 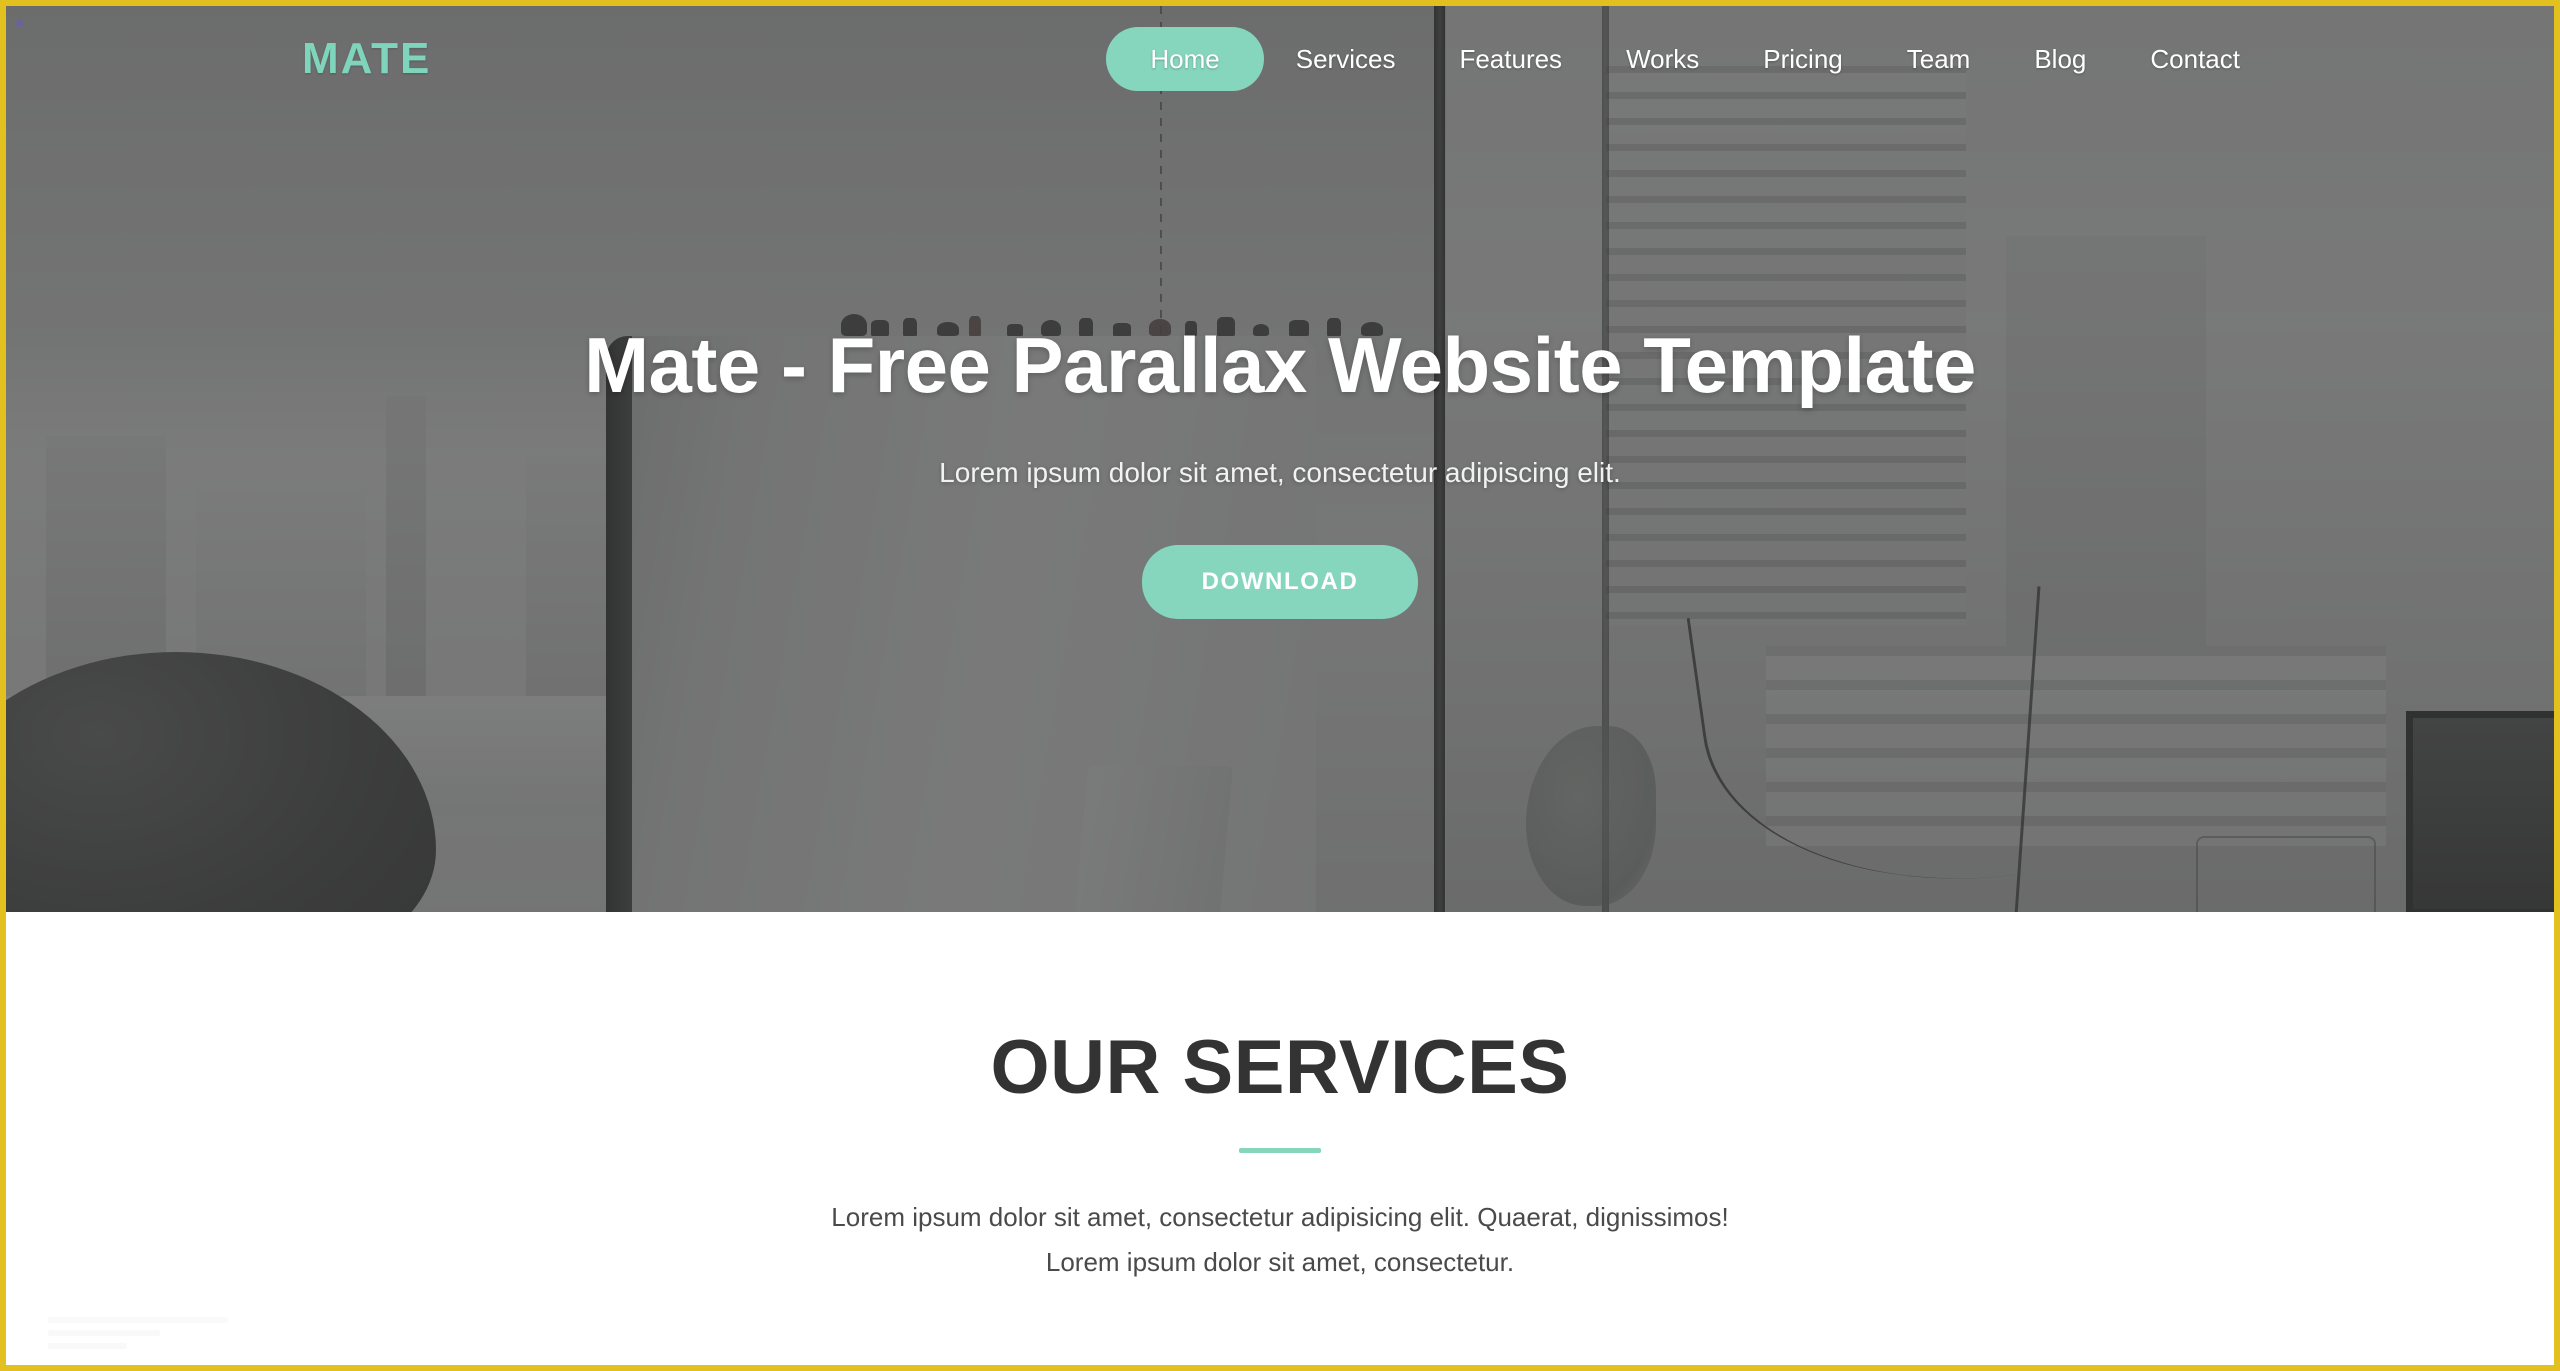 I want to click on nav-item-services: Services, so click(x=1346, y=59).